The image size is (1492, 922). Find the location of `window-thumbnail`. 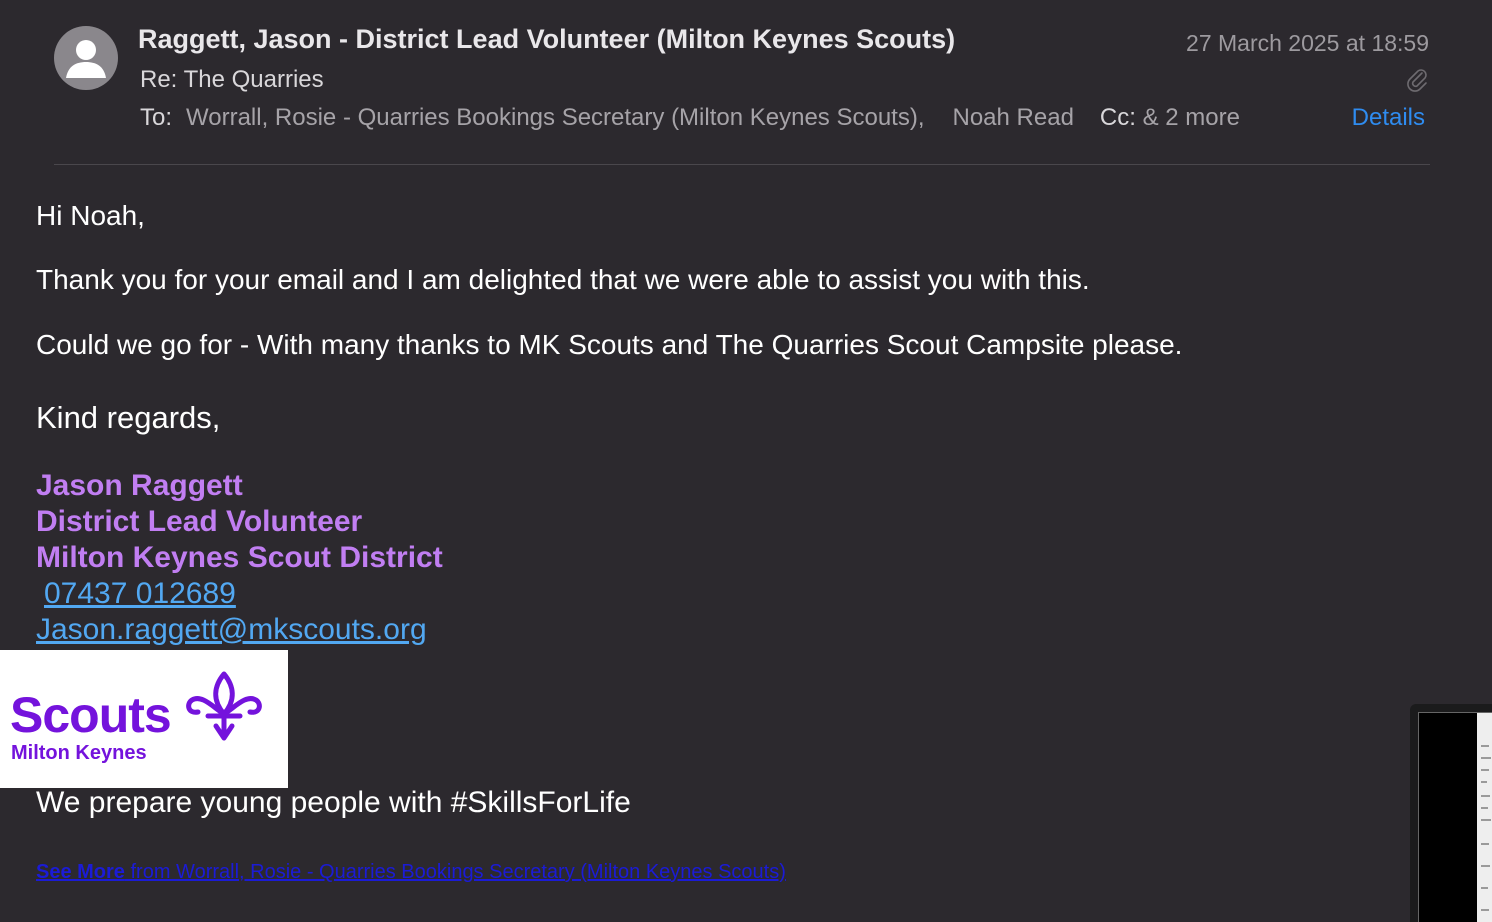

window-thumbnail is located at coordinates (1451, 813).